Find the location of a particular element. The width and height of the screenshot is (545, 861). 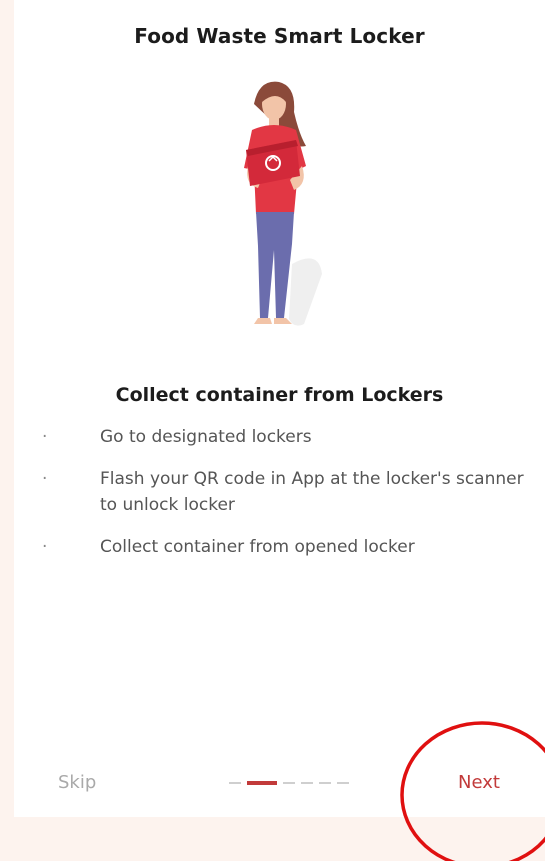

page-indicator is located at coordinates (289, 783).